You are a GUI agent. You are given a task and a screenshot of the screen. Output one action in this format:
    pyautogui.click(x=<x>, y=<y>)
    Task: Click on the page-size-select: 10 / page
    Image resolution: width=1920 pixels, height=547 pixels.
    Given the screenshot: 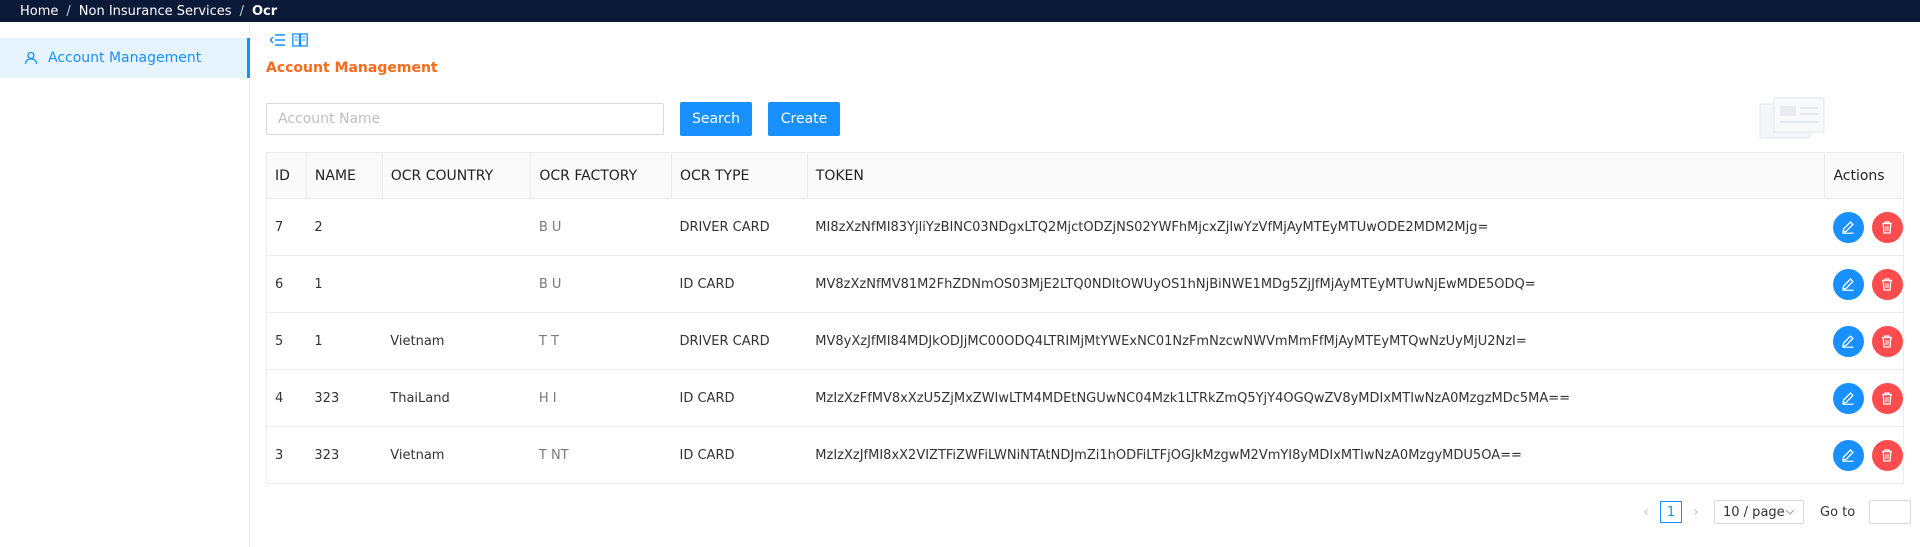 What is the action you would take?
    pyautogui.click(x=1759, y=512)
    